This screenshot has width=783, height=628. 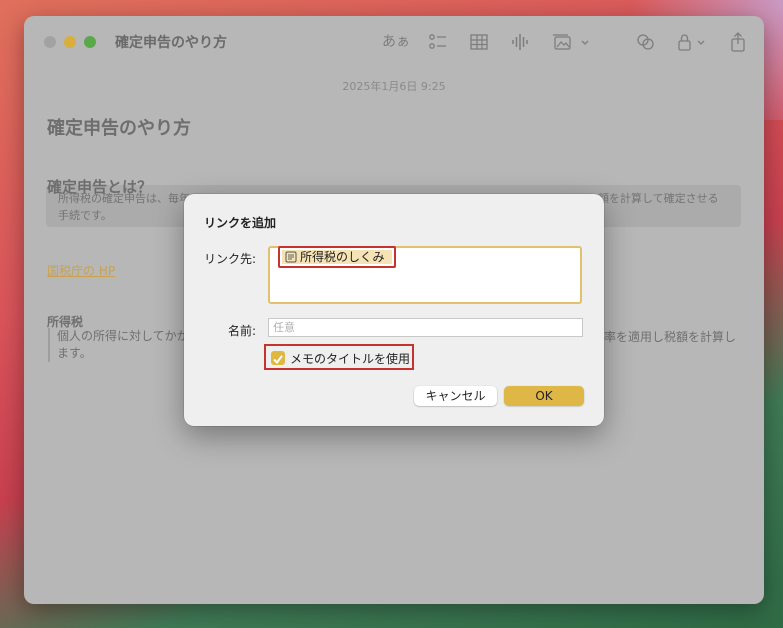 What do you see at coordinates (230, 259) in the screenshot?
I see `link-destination-label: リンク先:` at bounding box center [230, 259].